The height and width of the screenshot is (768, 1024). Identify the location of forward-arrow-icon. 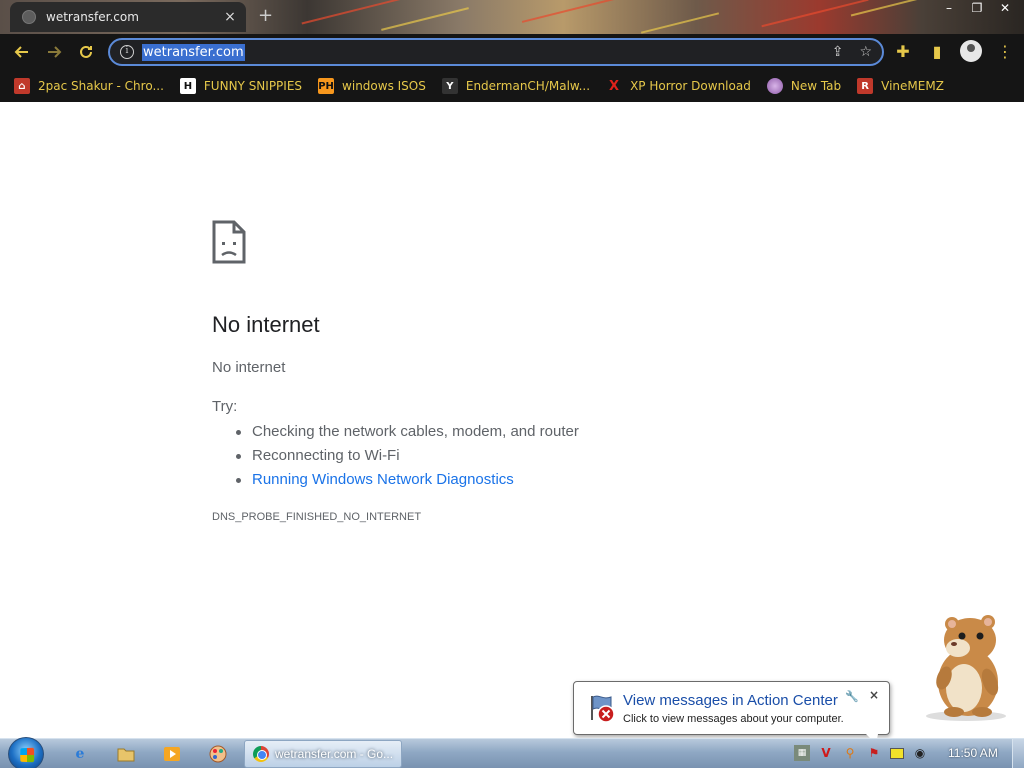
(55, 52).